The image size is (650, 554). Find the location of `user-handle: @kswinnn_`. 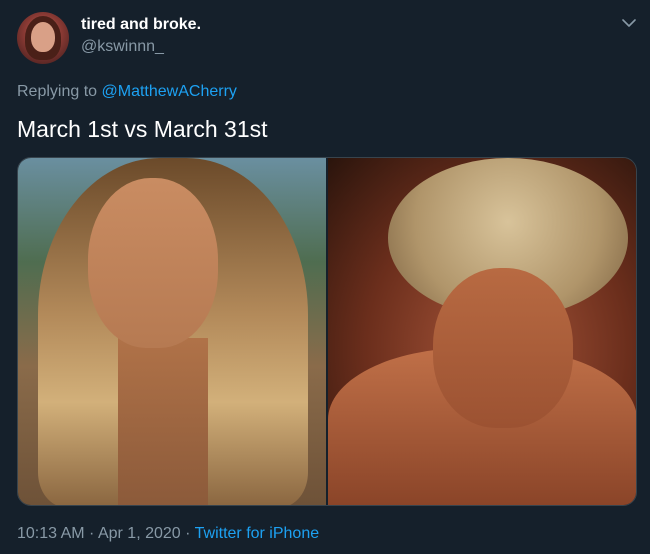

user-handle: @kswinnn_ is located at coordinates (122, 47).